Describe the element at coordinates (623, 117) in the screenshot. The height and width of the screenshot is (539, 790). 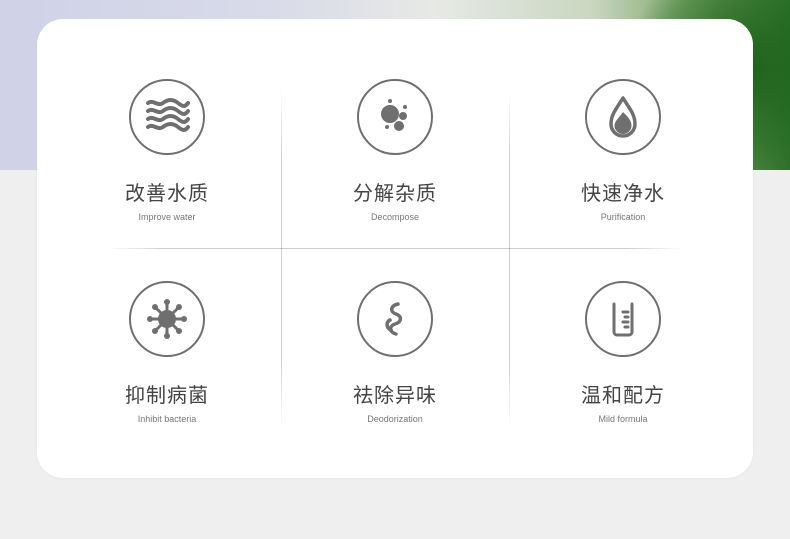
I see `water-drop-icon` at that location.